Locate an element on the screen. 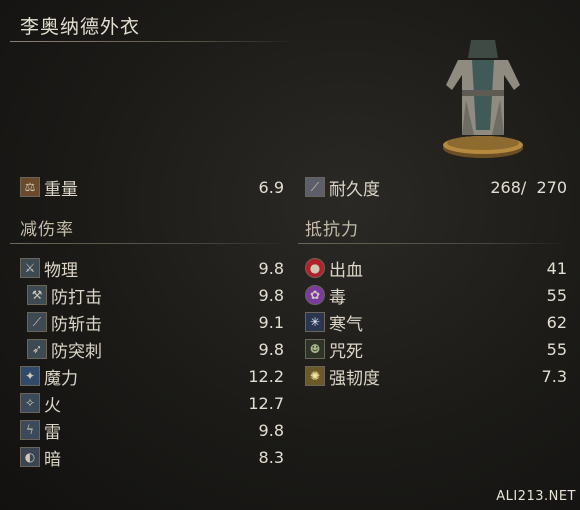 The width and height of the screenshot is (580, 510). stat-row-lightning: ϟ 雷 9.8 is located at coordinates (152, 430).